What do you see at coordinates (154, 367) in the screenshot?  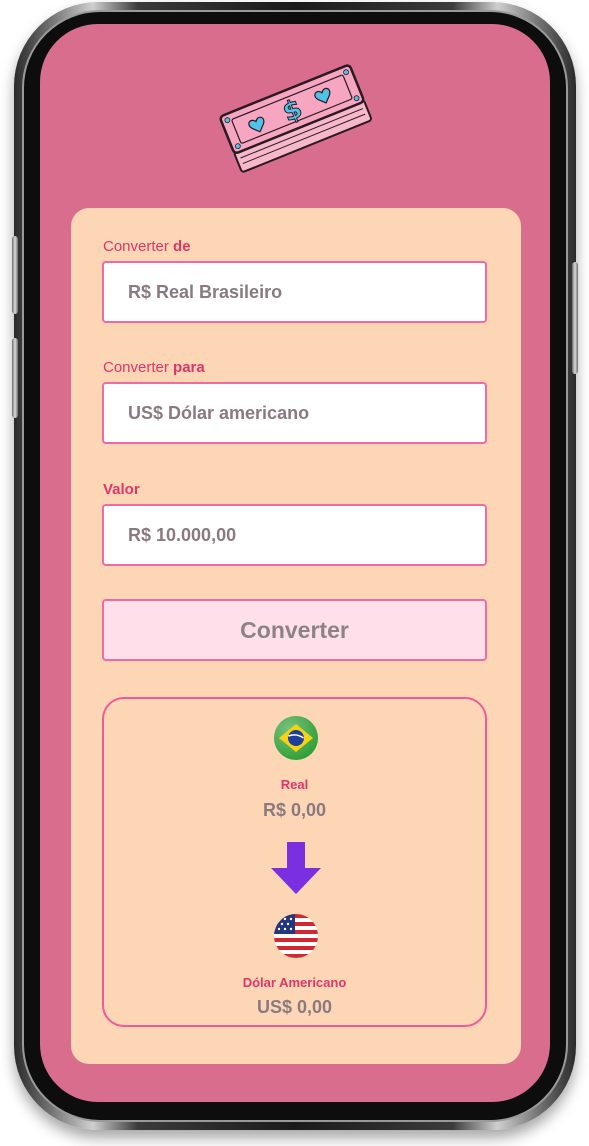 I see `to-label: Converter para` at bounding box center [154, 367].